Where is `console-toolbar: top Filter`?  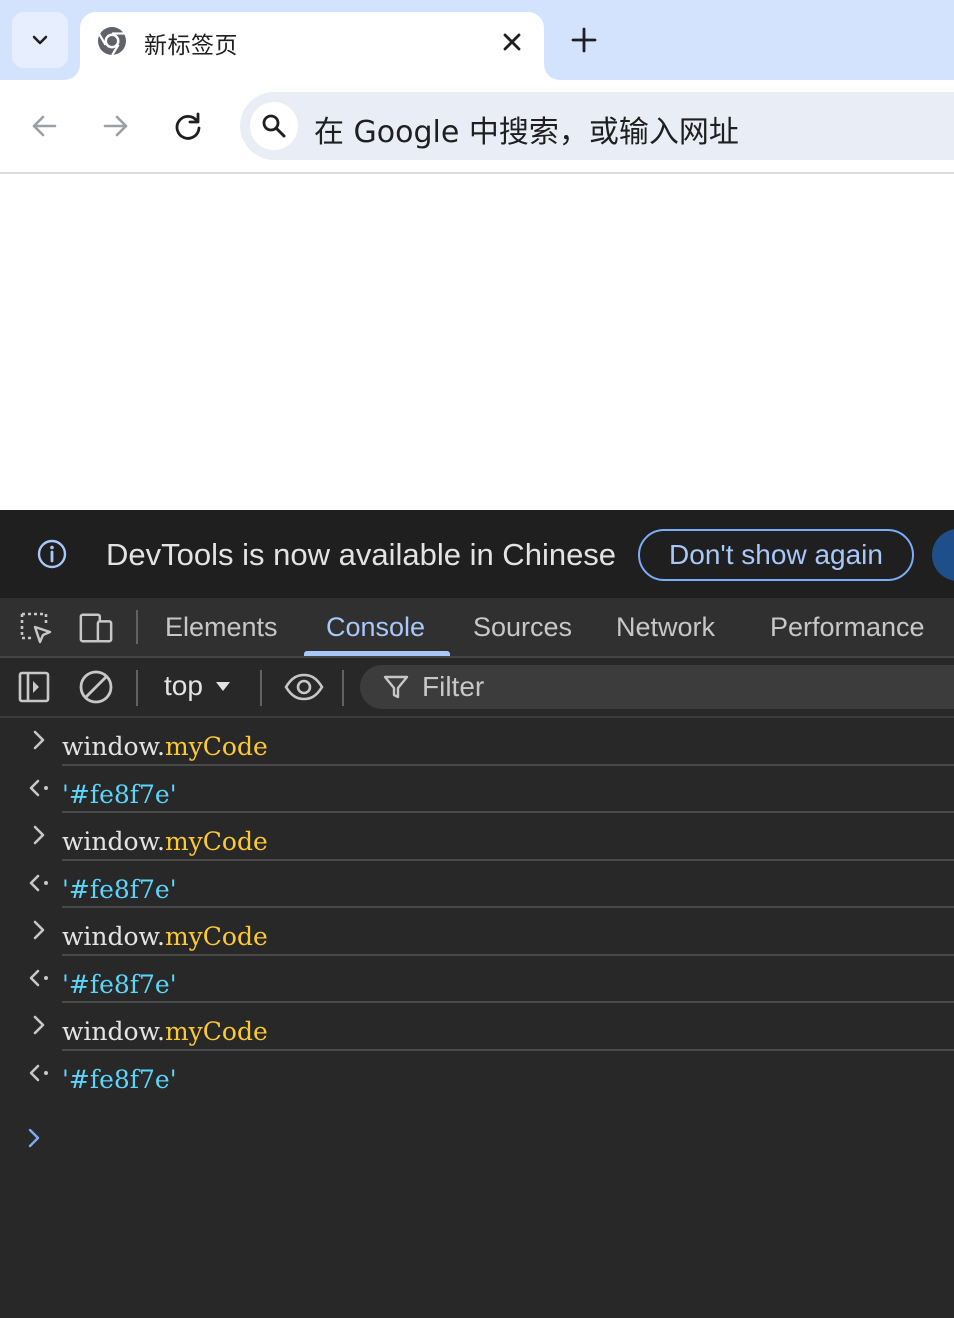 console-toolbar: top Filter is located at coordinates (477, 688).